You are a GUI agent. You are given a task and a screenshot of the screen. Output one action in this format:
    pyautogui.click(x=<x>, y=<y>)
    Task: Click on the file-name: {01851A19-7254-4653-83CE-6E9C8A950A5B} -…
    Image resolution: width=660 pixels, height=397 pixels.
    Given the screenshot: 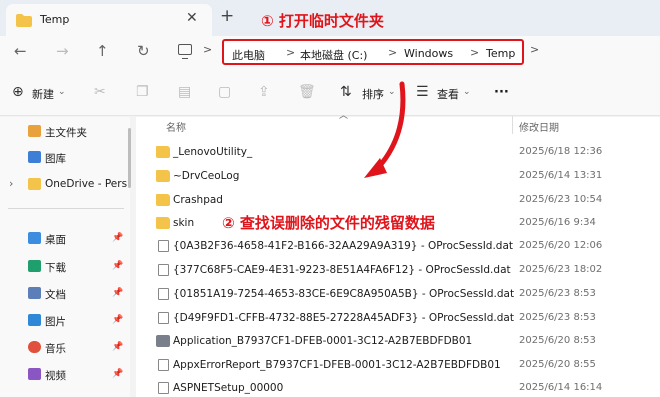 What is the action you would take?
    pyautogui.click(x=344, y=294)
    